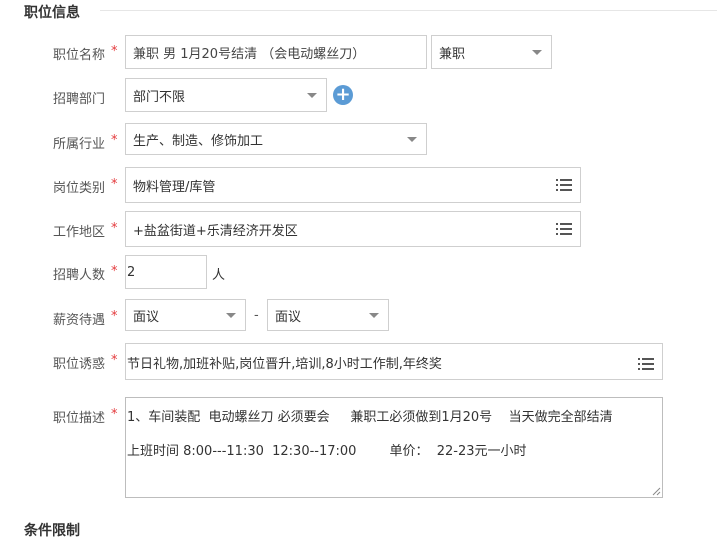  Describe the element at coordinates (491, 52) in the screenshot. I see `job-type-select: 兼职` at that location.